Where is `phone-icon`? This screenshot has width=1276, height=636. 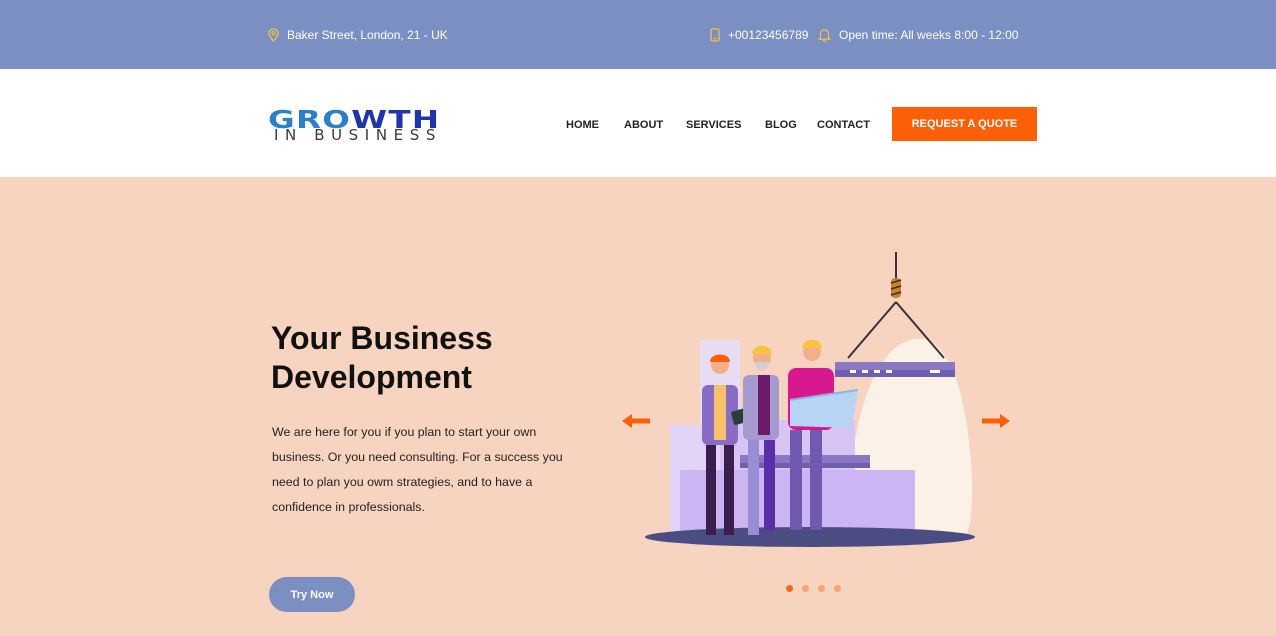 phone-icon is located at coordinates (715, 35).